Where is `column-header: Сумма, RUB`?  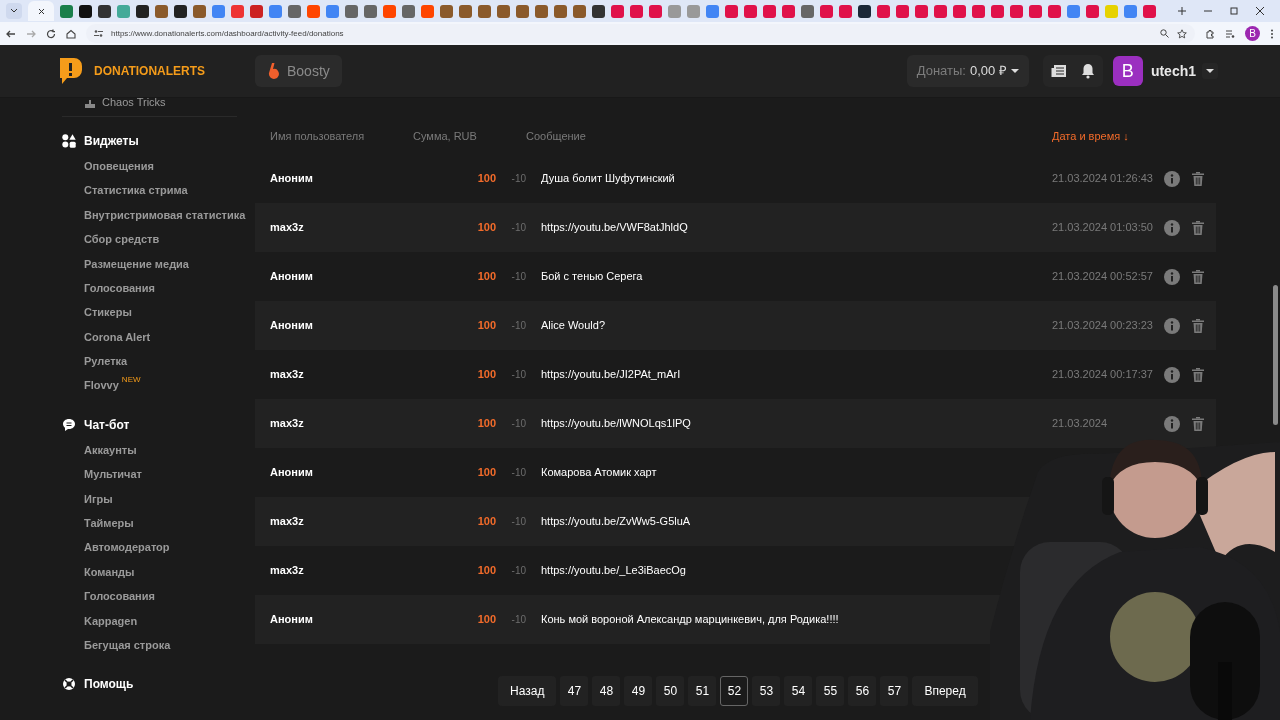
column-header: Сумма, RUB is located at coordinates (445, 135).